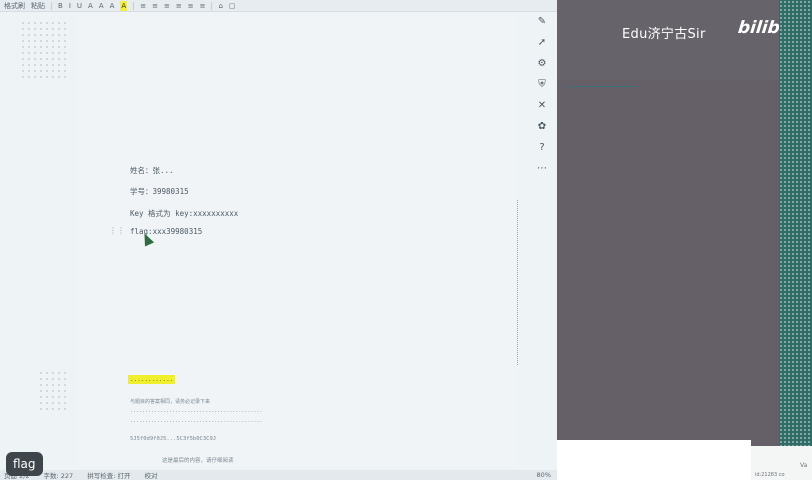 This screenshot has width=812, height=480. Describe the element at coordinates (90, 6) in the screenshot. I see `font-effect-button: A` at that location.